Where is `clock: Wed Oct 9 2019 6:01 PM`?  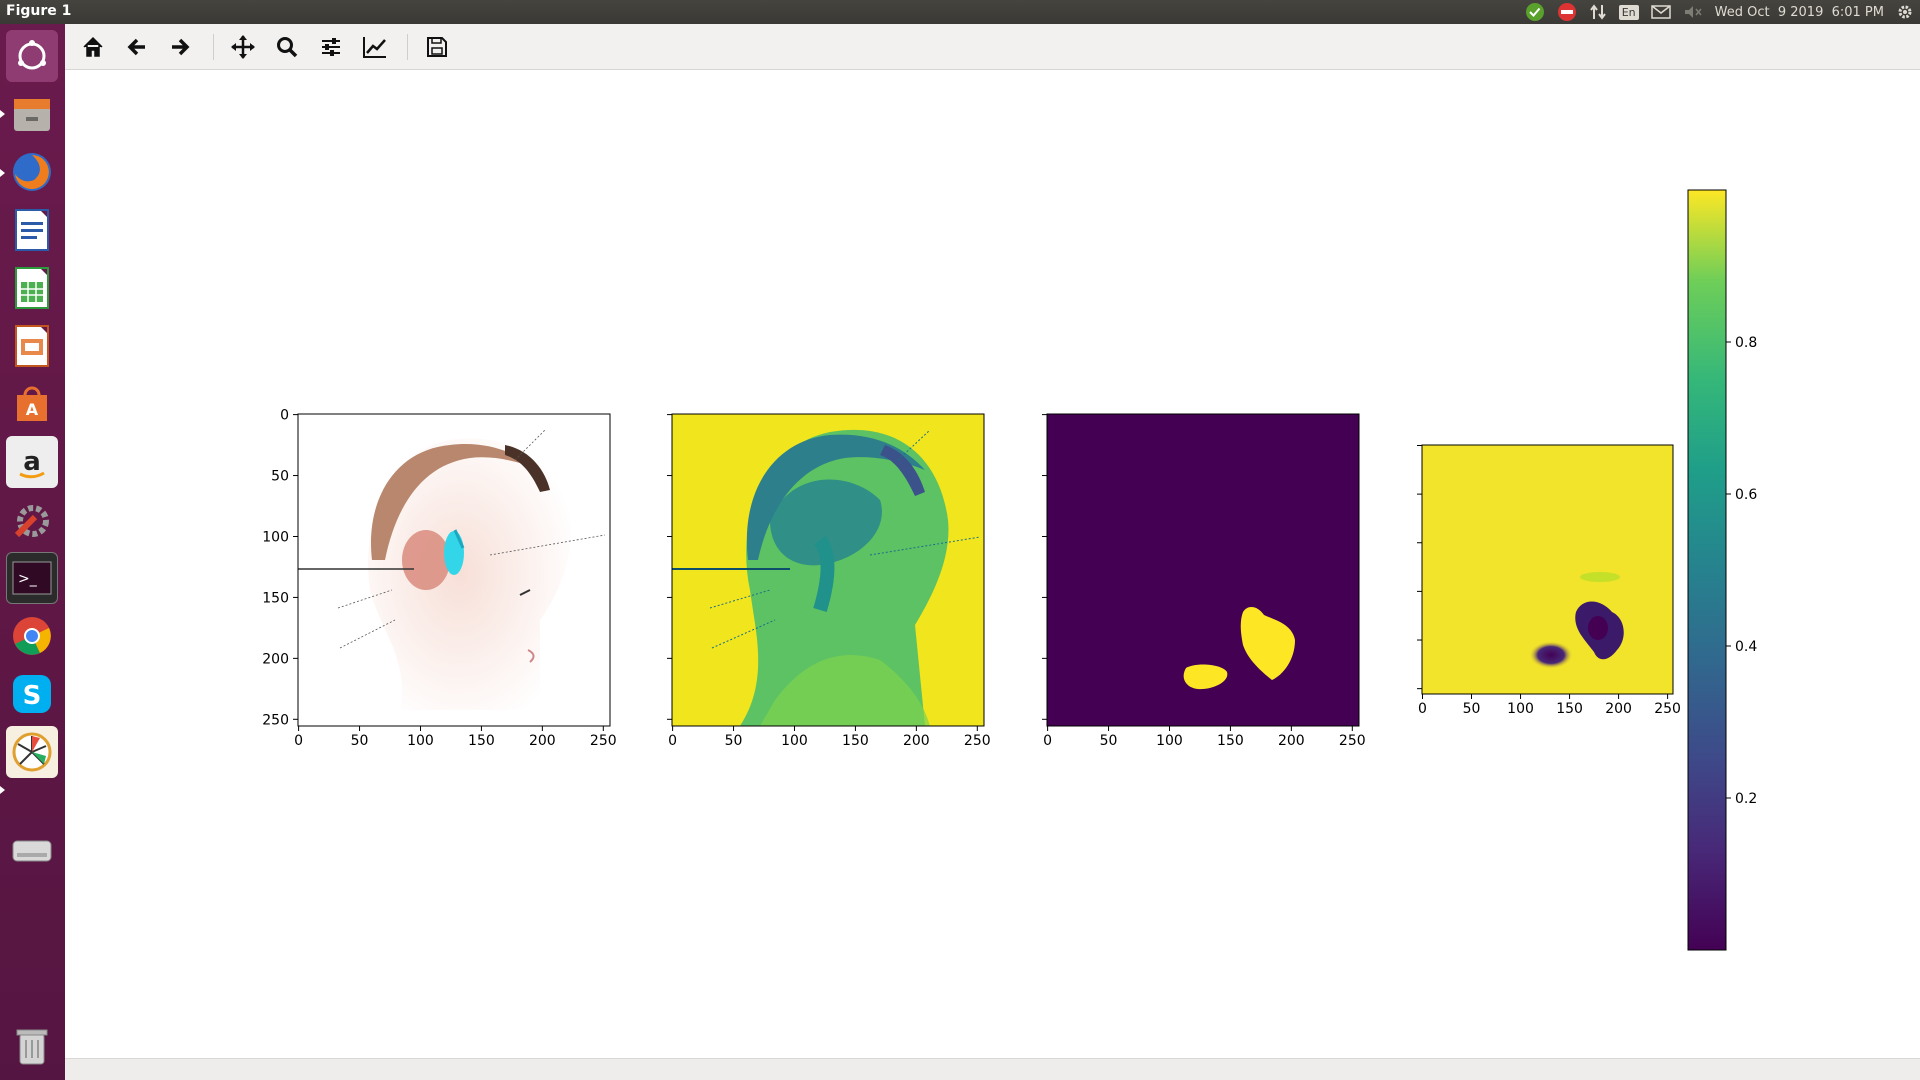 clock: Wed Oct 9 2019 6:01 PM is located at coordinates (1799, 12).